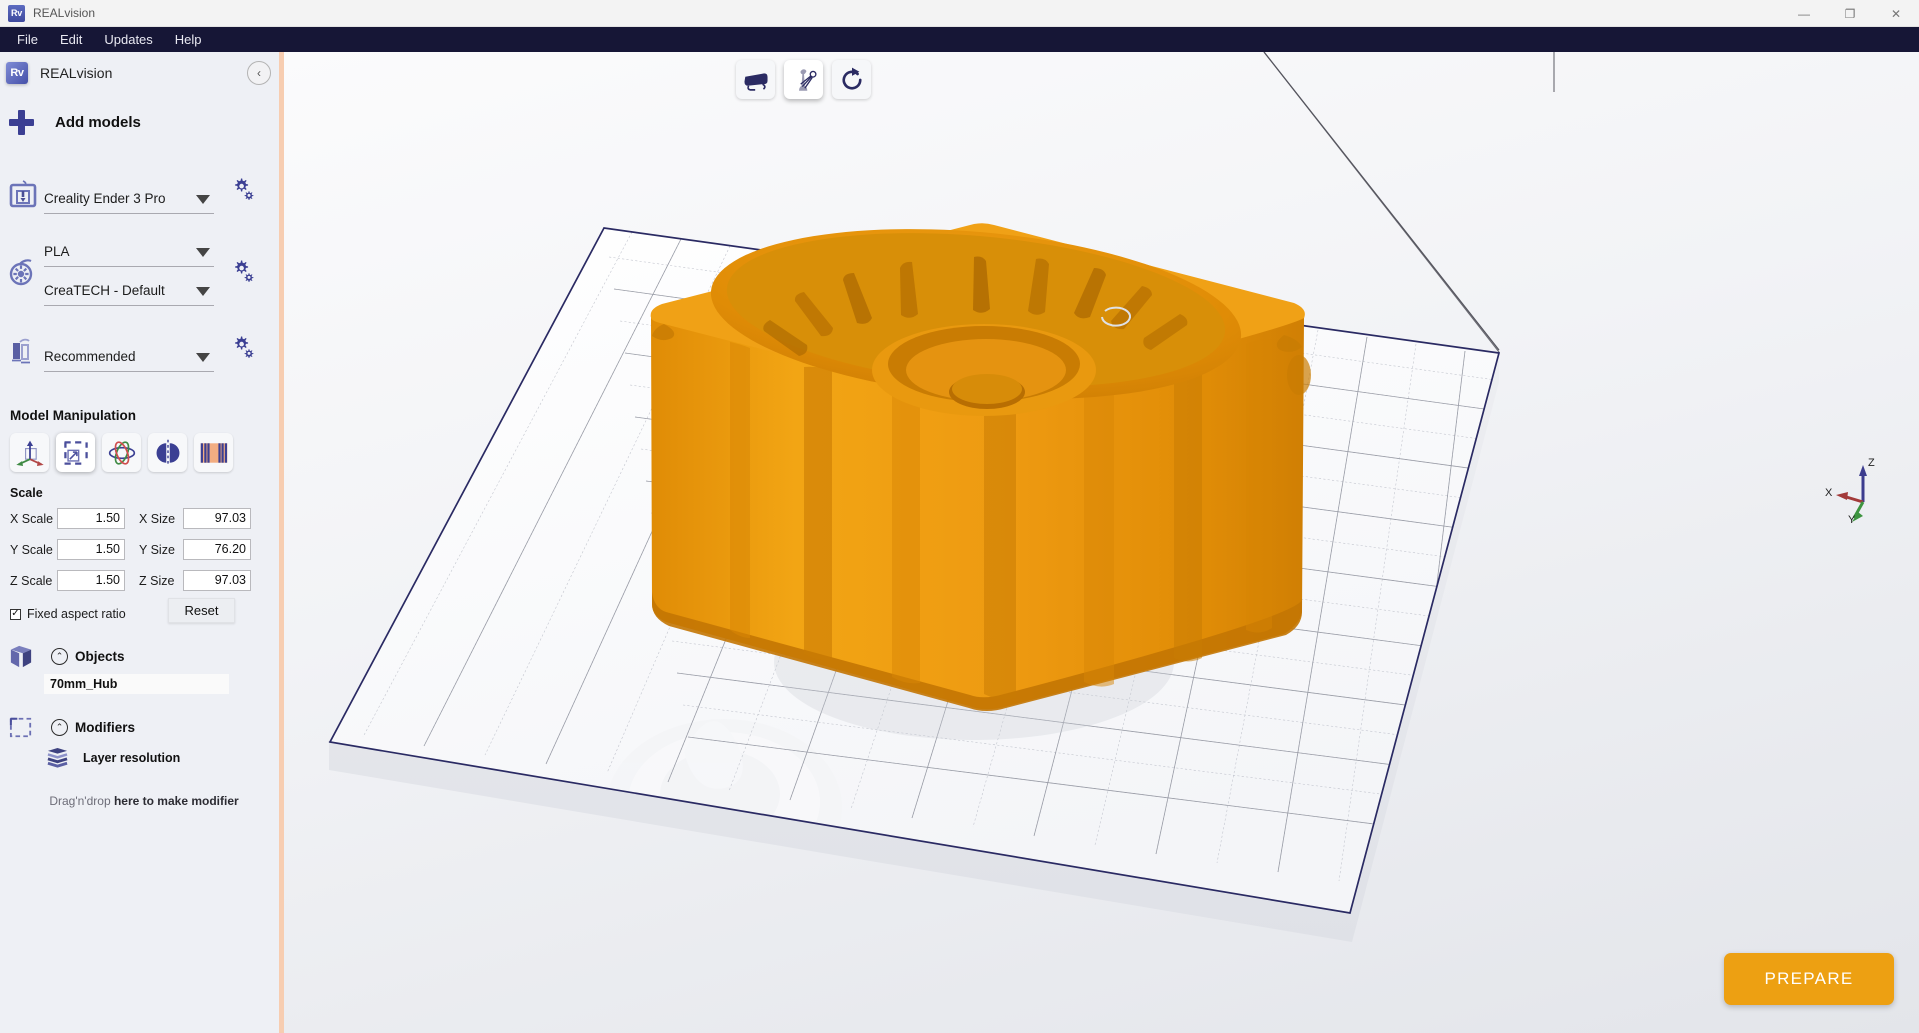  What do you see at coordinates (139, 612) in the screenshot?
I see `fixed-aspect-row: ✓ Fixed aspect ratio Reset` at bounding box center [139, 612].